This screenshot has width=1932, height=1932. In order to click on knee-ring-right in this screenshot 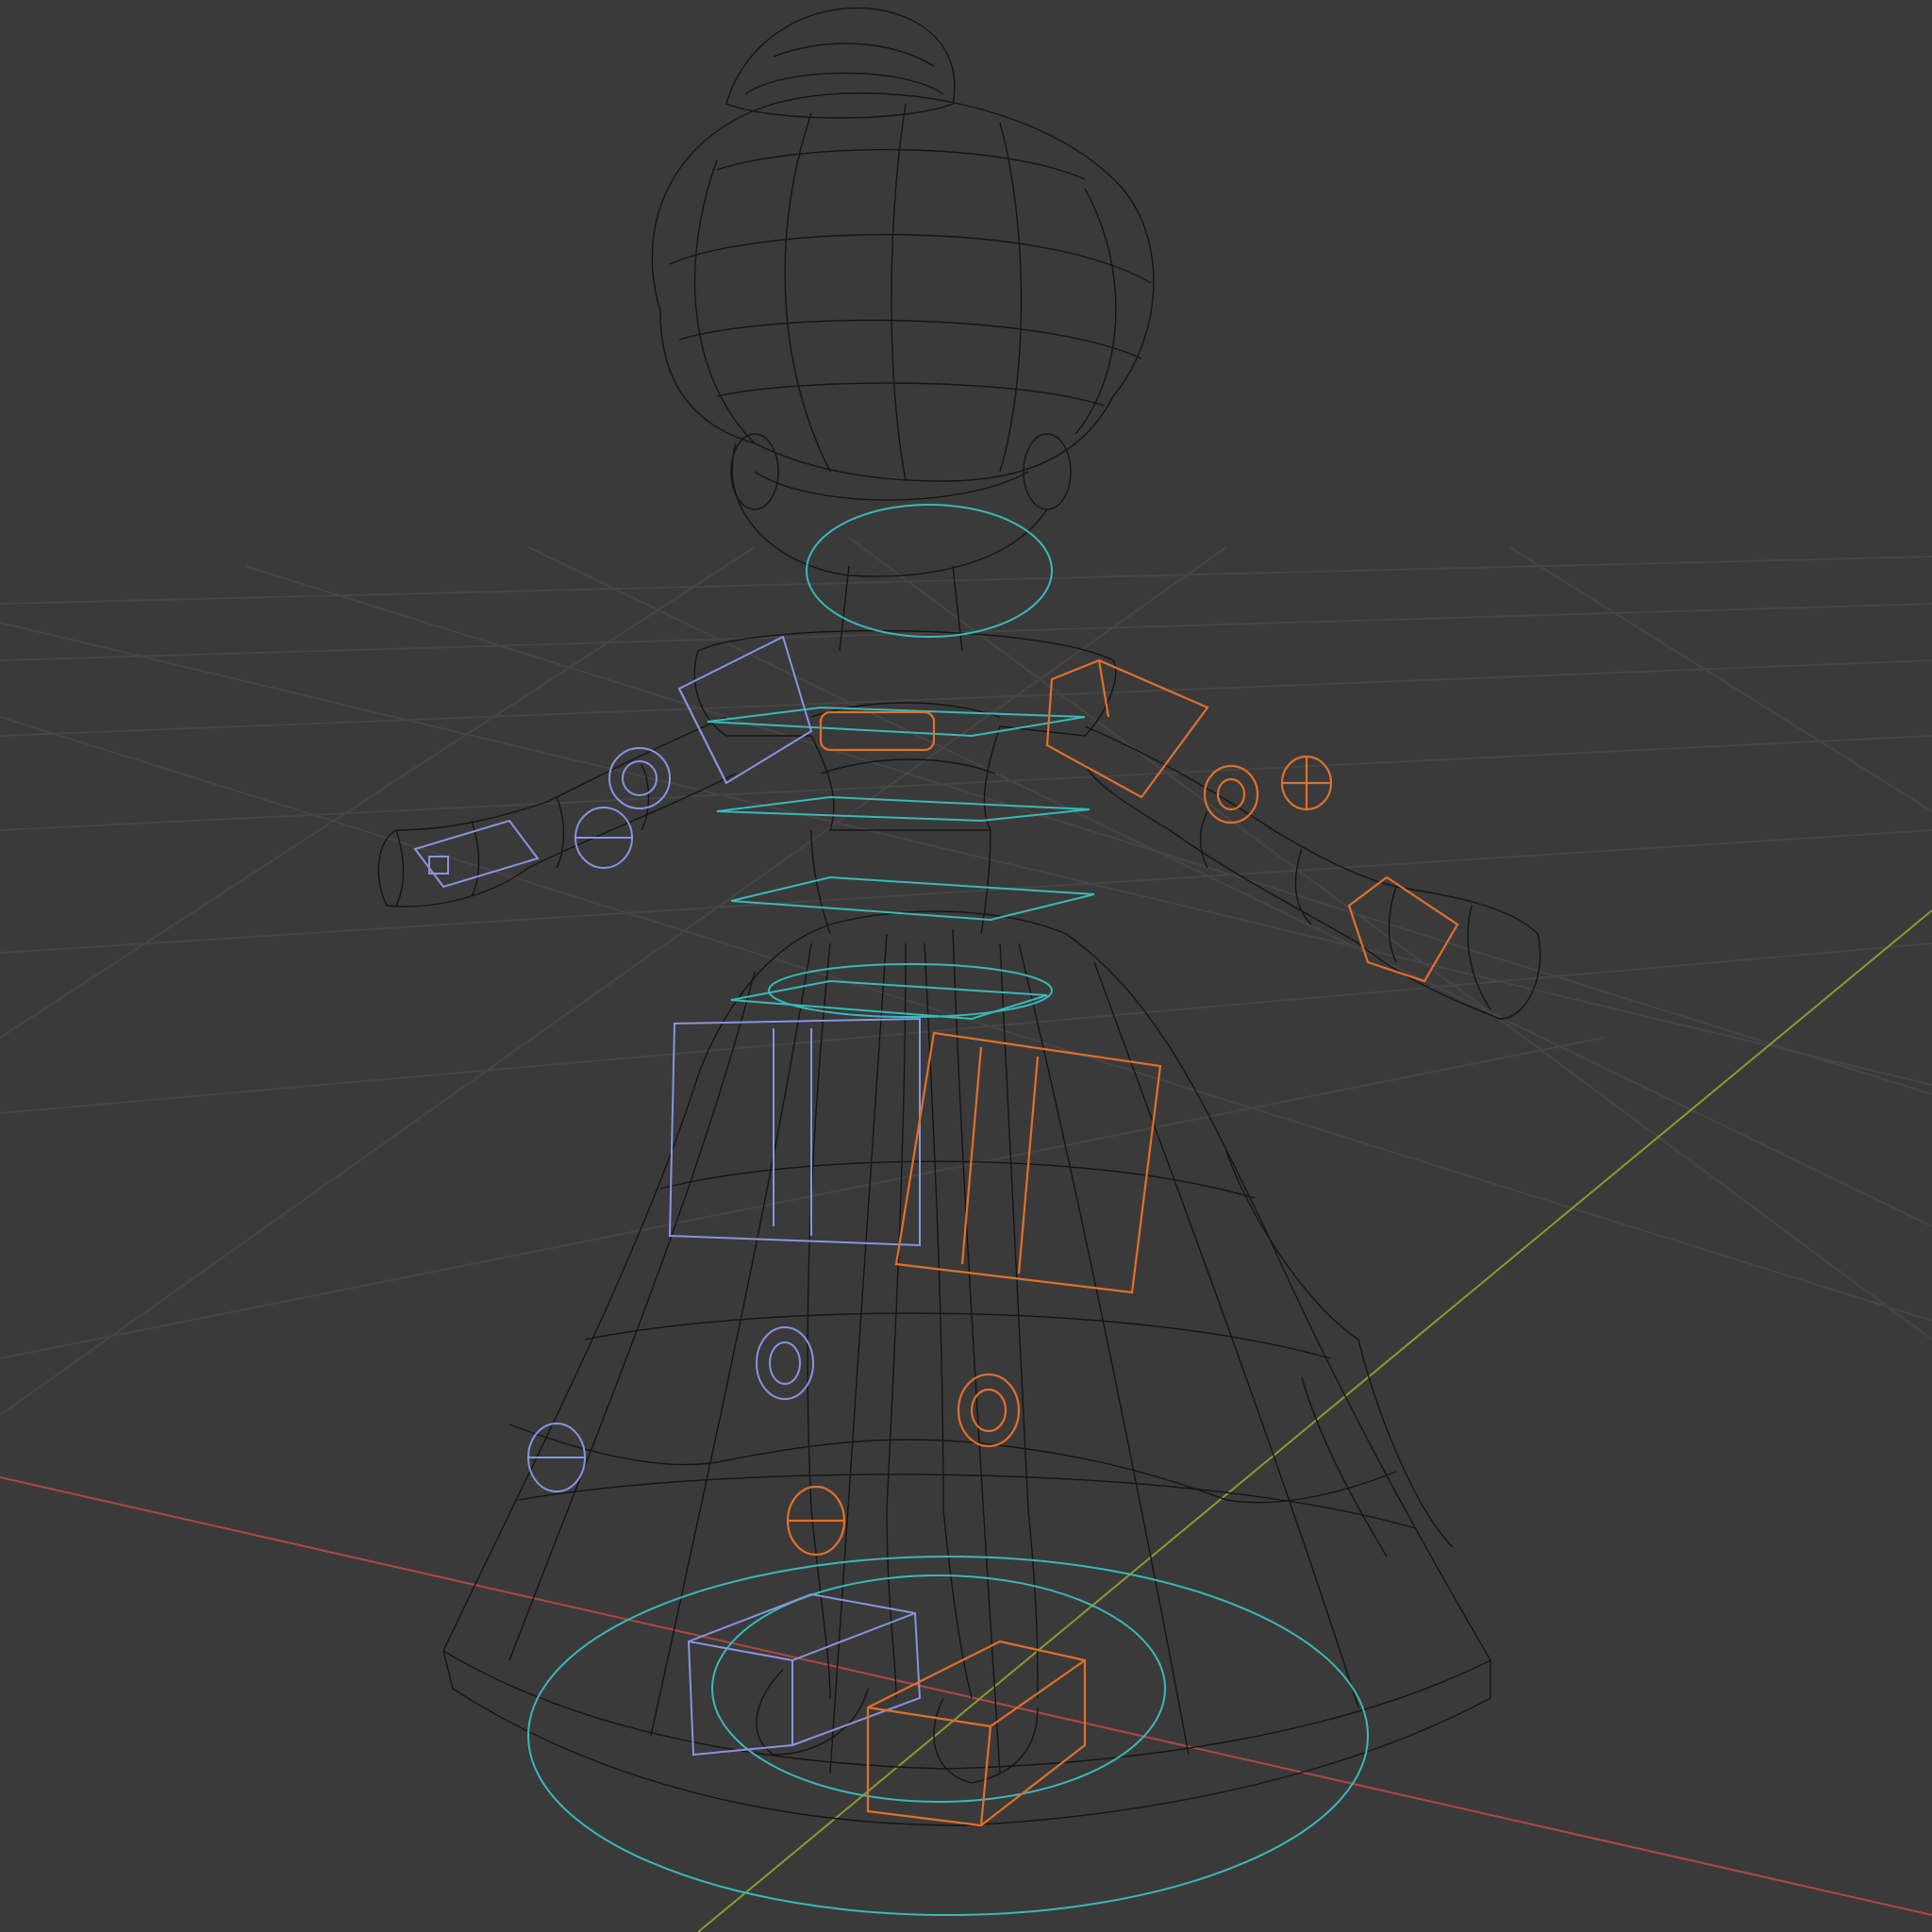, I will do `click(989, 1410)`.